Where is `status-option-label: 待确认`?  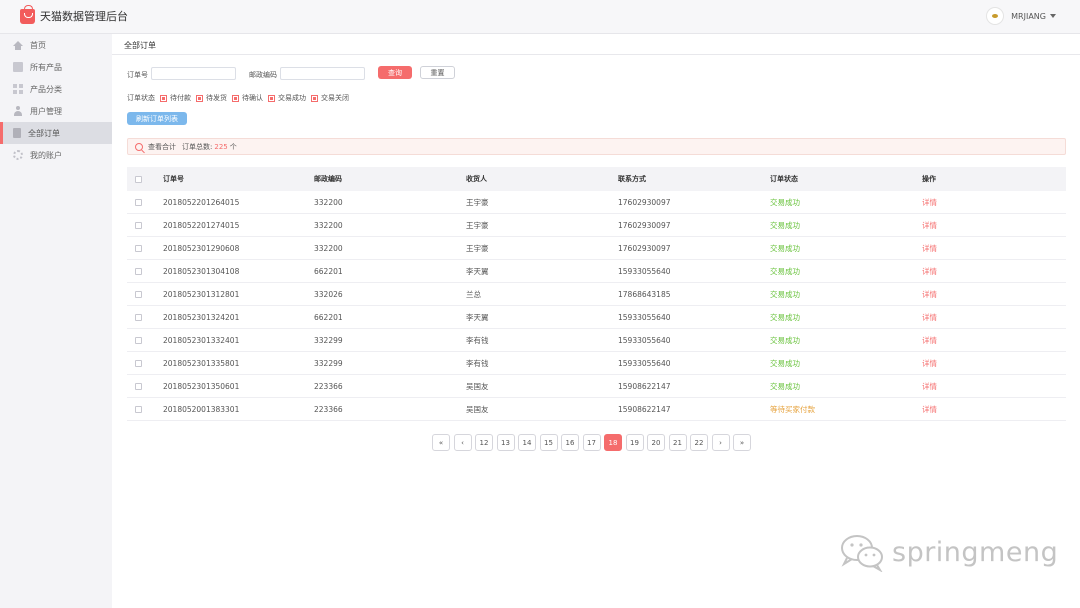
status-option-label: 待确认 is located at coordinates (252, 98).